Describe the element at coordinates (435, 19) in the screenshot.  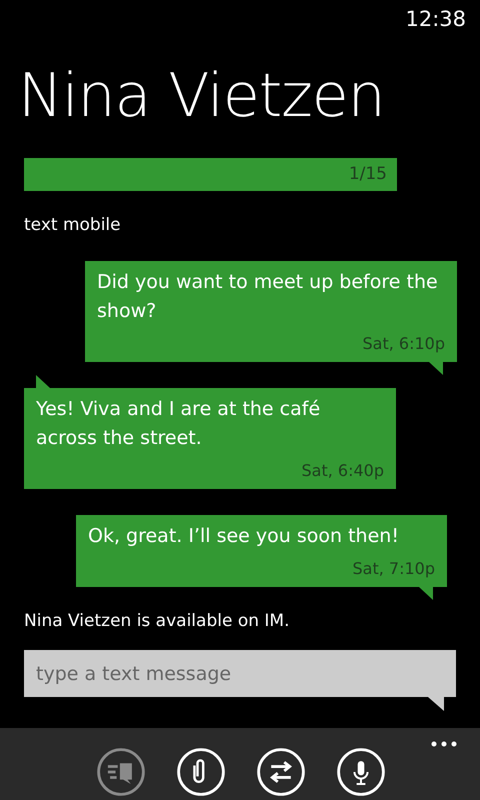
I see `clock-time: 12:38` at that location.